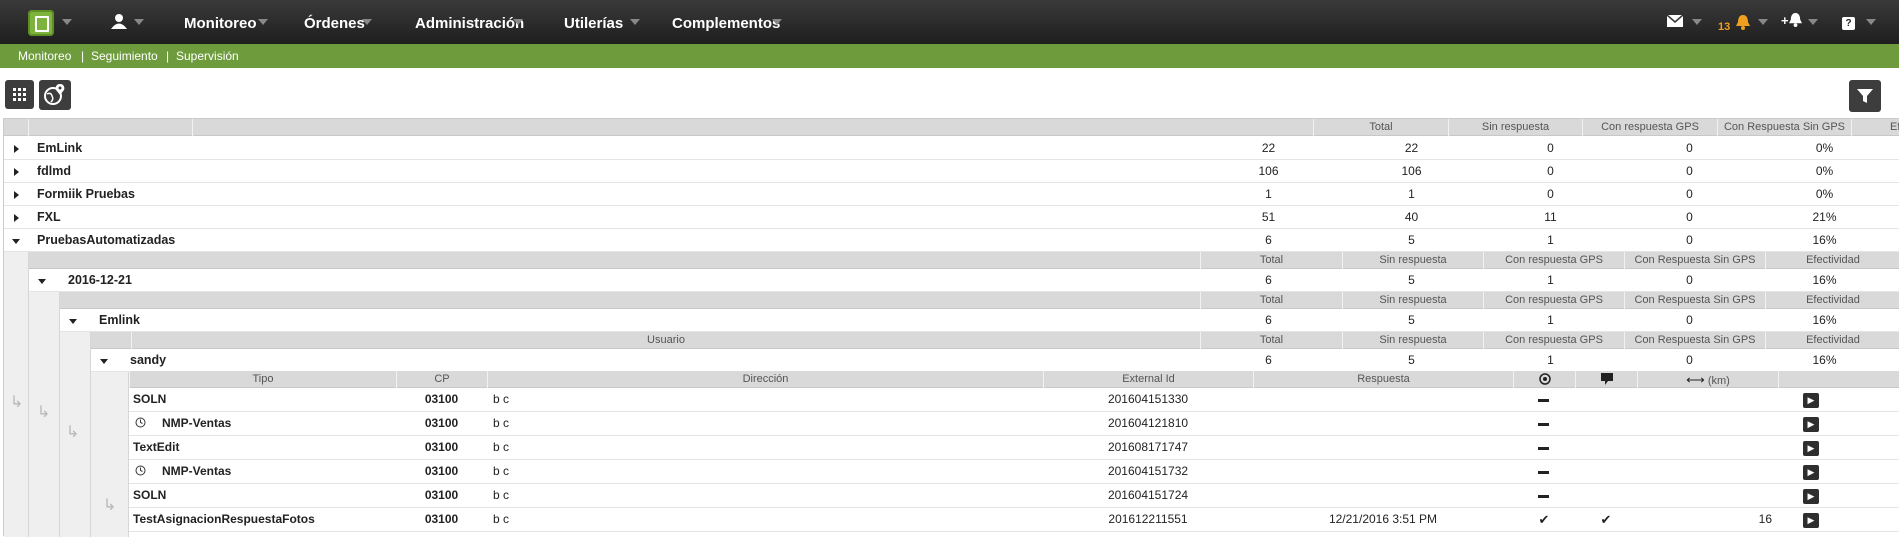  What do you see at coordinates (1543, 400) in the screenshot?
I see `no-response-dash-icon` at bounding box center [1543, 400].